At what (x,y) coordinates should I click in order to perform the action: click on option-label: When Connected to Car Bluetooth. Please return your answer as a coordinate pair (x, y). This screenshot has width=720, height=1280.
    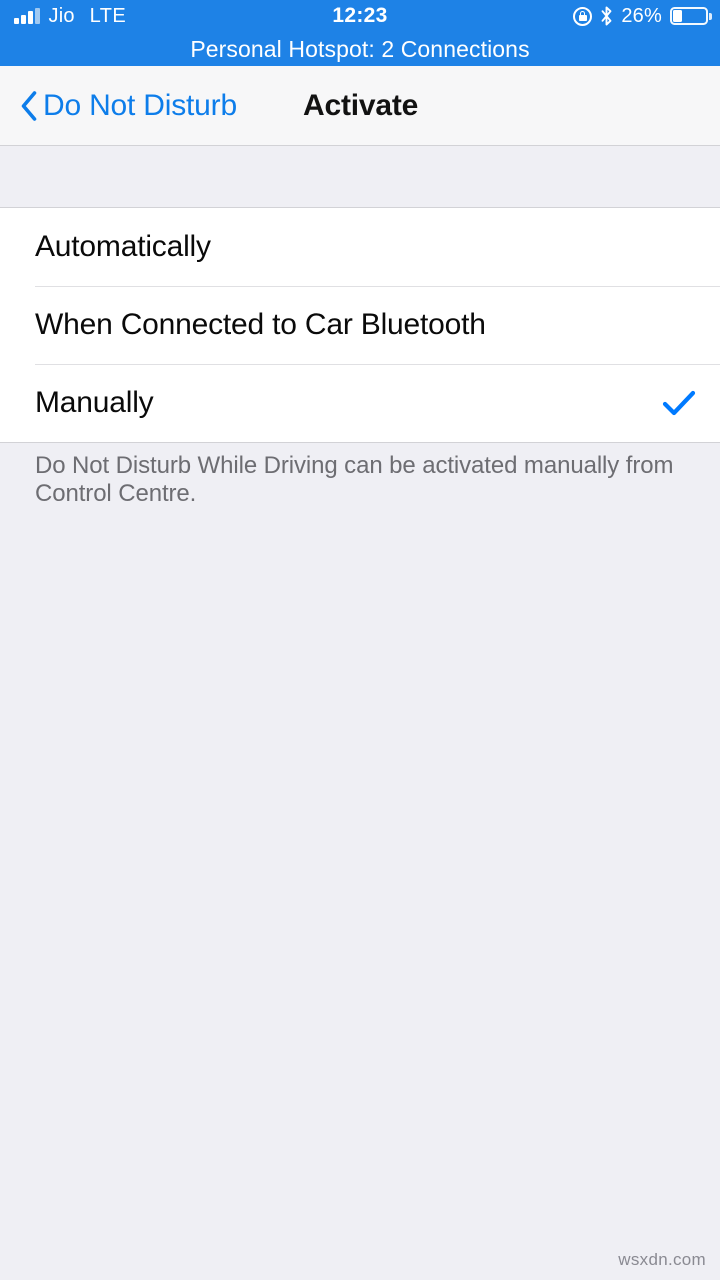
    Looking at the image, I should click on (260, 324).